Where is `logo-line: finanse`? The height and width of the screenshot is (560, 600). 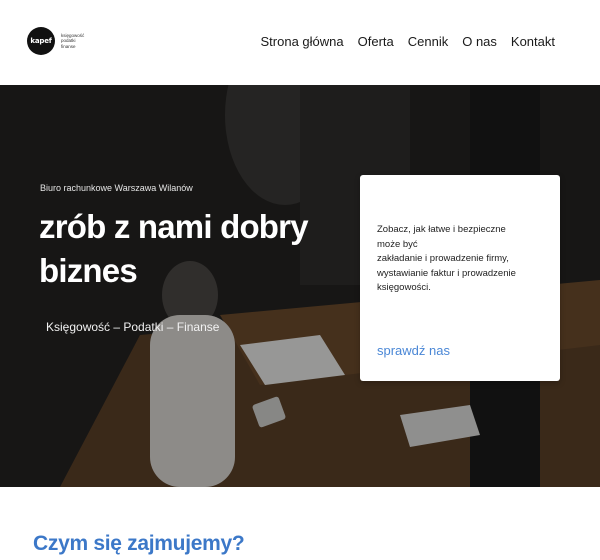
logo-line: finanse is located at coordinates (68, 46).